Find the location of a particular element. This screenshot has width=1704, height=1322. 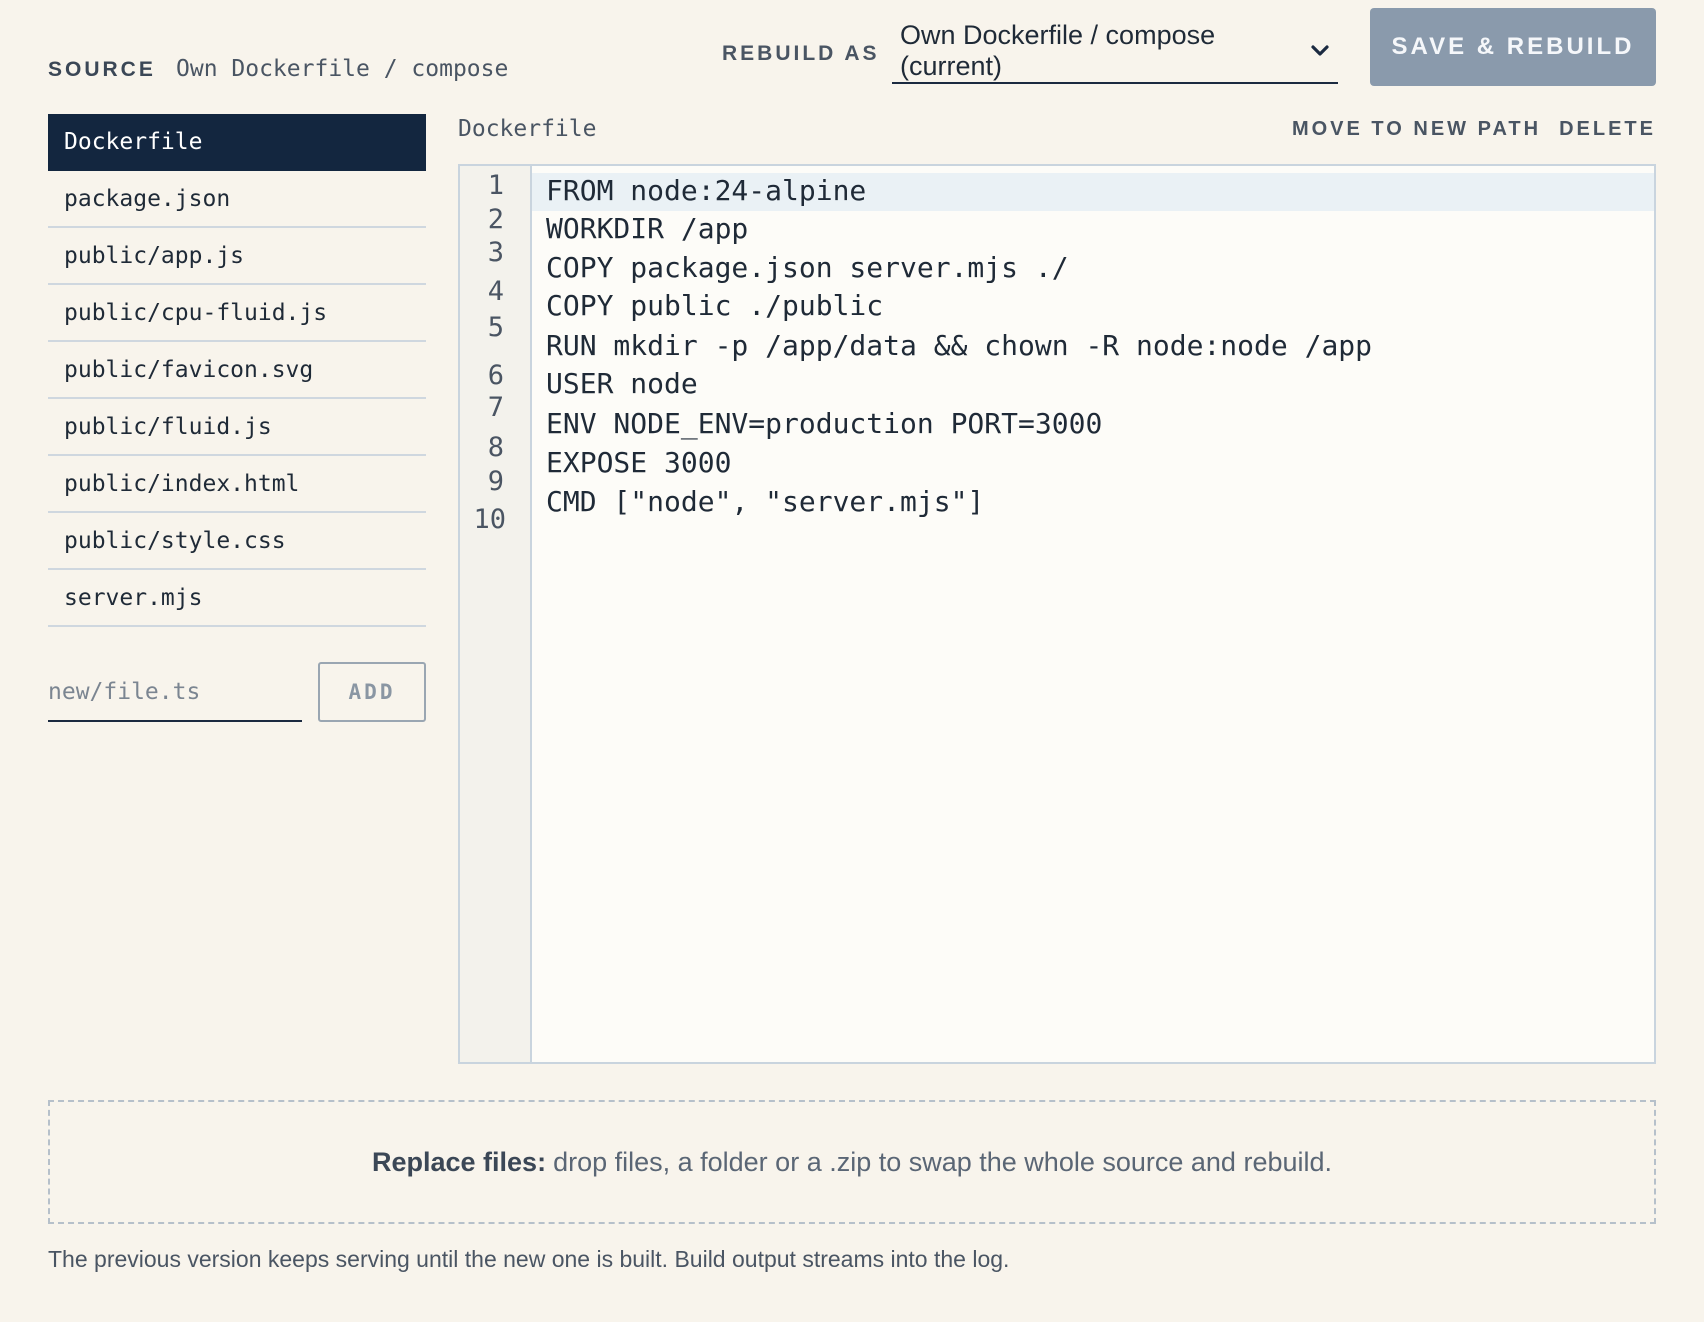

file-item: public/index.html is located at coordinates (237, 484).